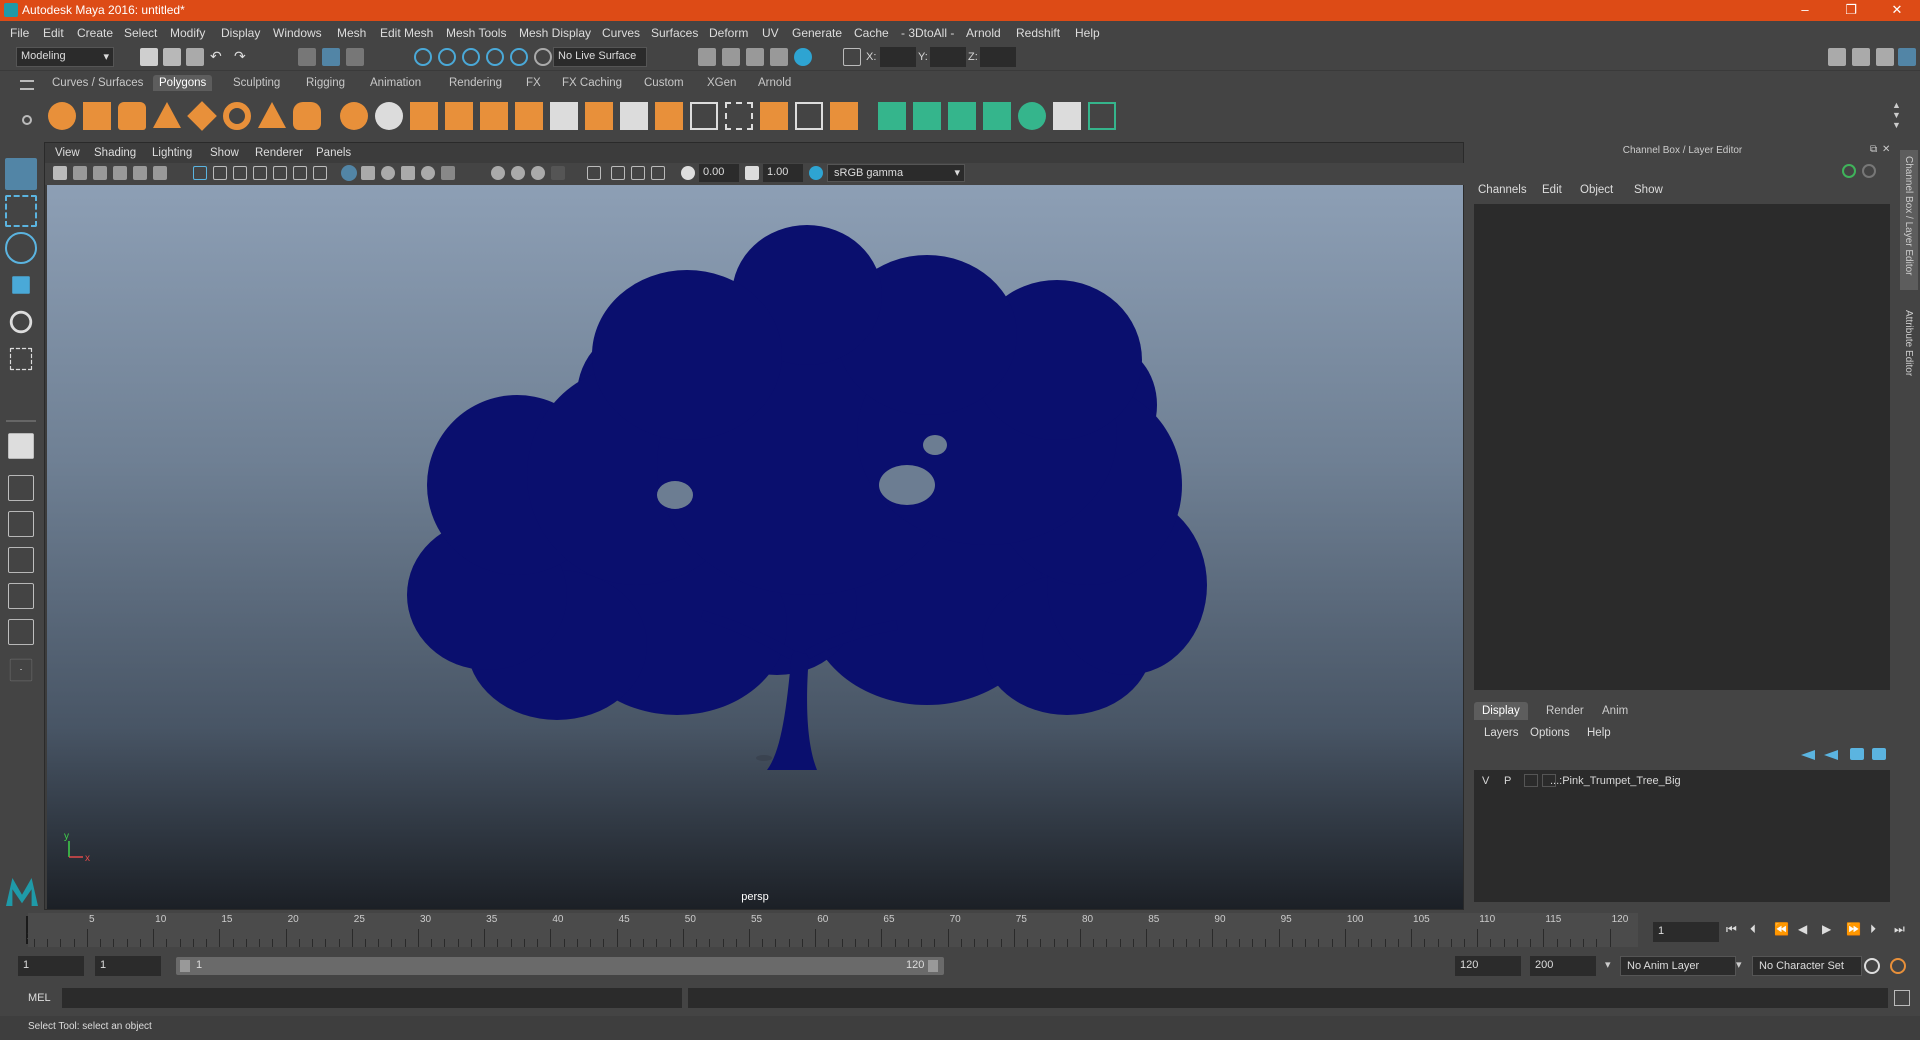 This screenshot has height=1040, width=1920. What do you see at coordinates (871, 33) in the screenshot?
I see `menu-cache: Cache` at bounding box center [871, 33].